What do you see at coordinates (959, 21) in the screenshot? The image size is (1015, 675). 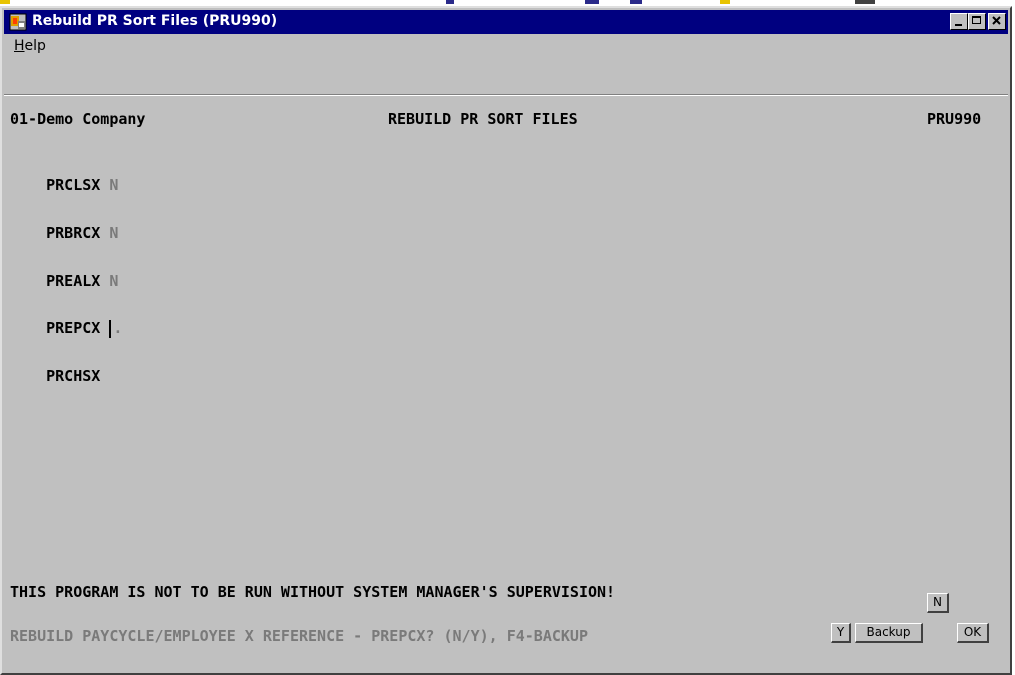 I see `minimize-button` at bounding box center [959, 21].